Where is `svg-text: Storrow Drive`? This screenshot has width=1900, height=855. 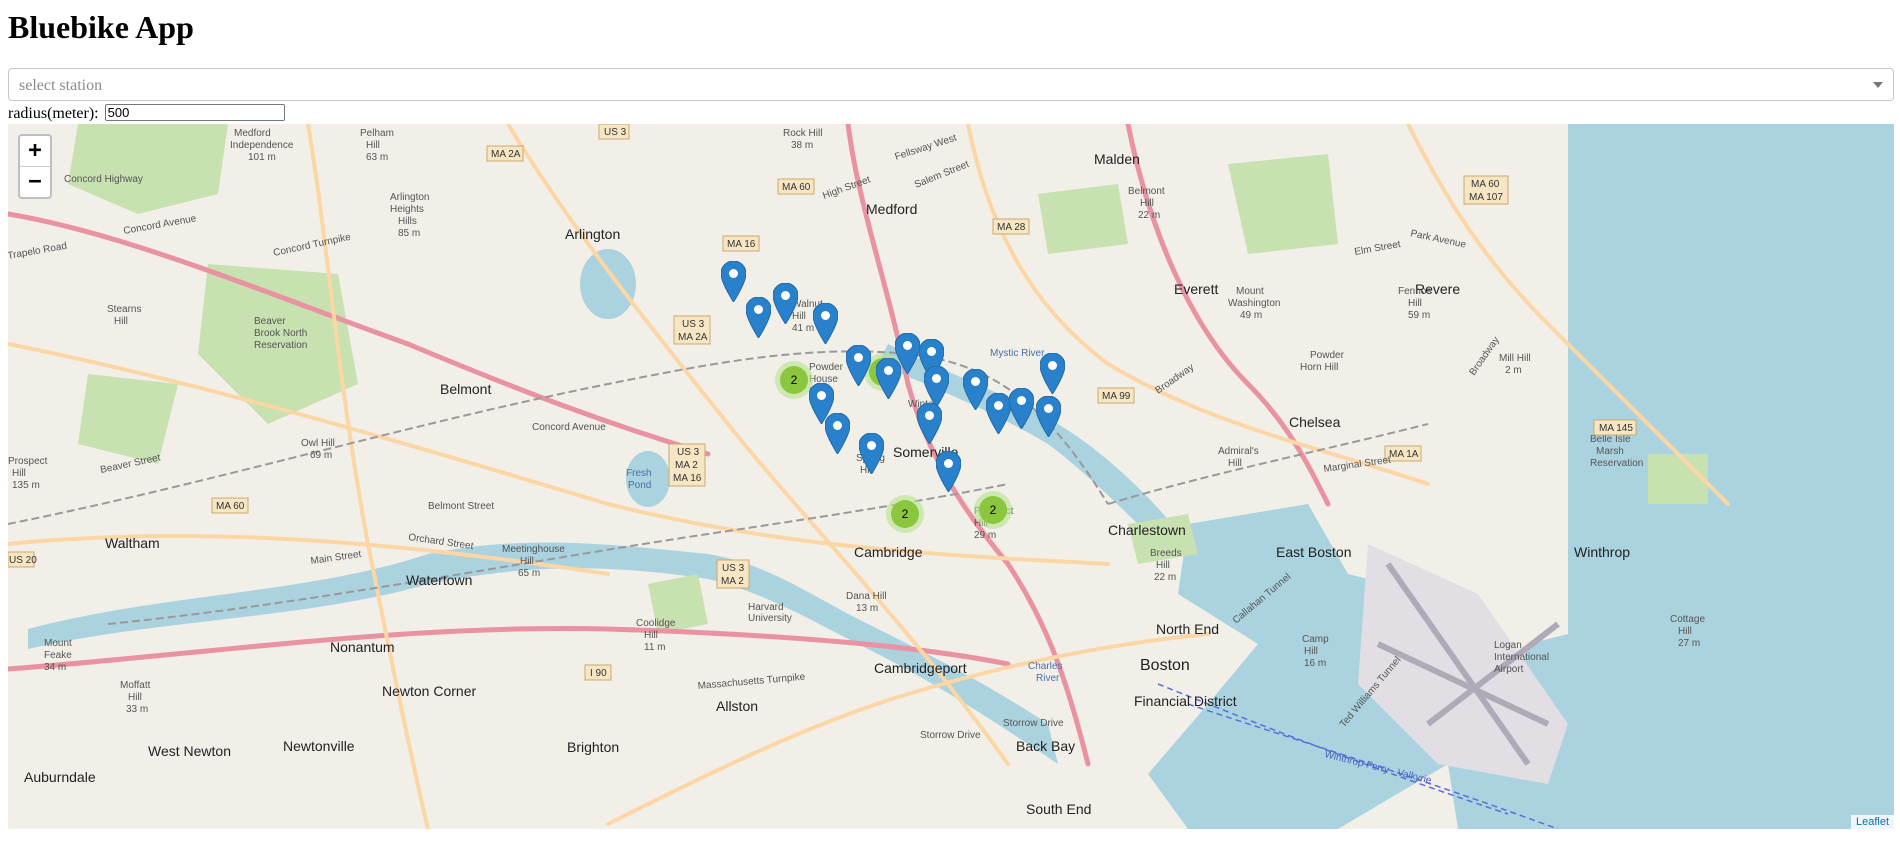 svg-text: Storrow Drive is located at coordinates (950, 735).